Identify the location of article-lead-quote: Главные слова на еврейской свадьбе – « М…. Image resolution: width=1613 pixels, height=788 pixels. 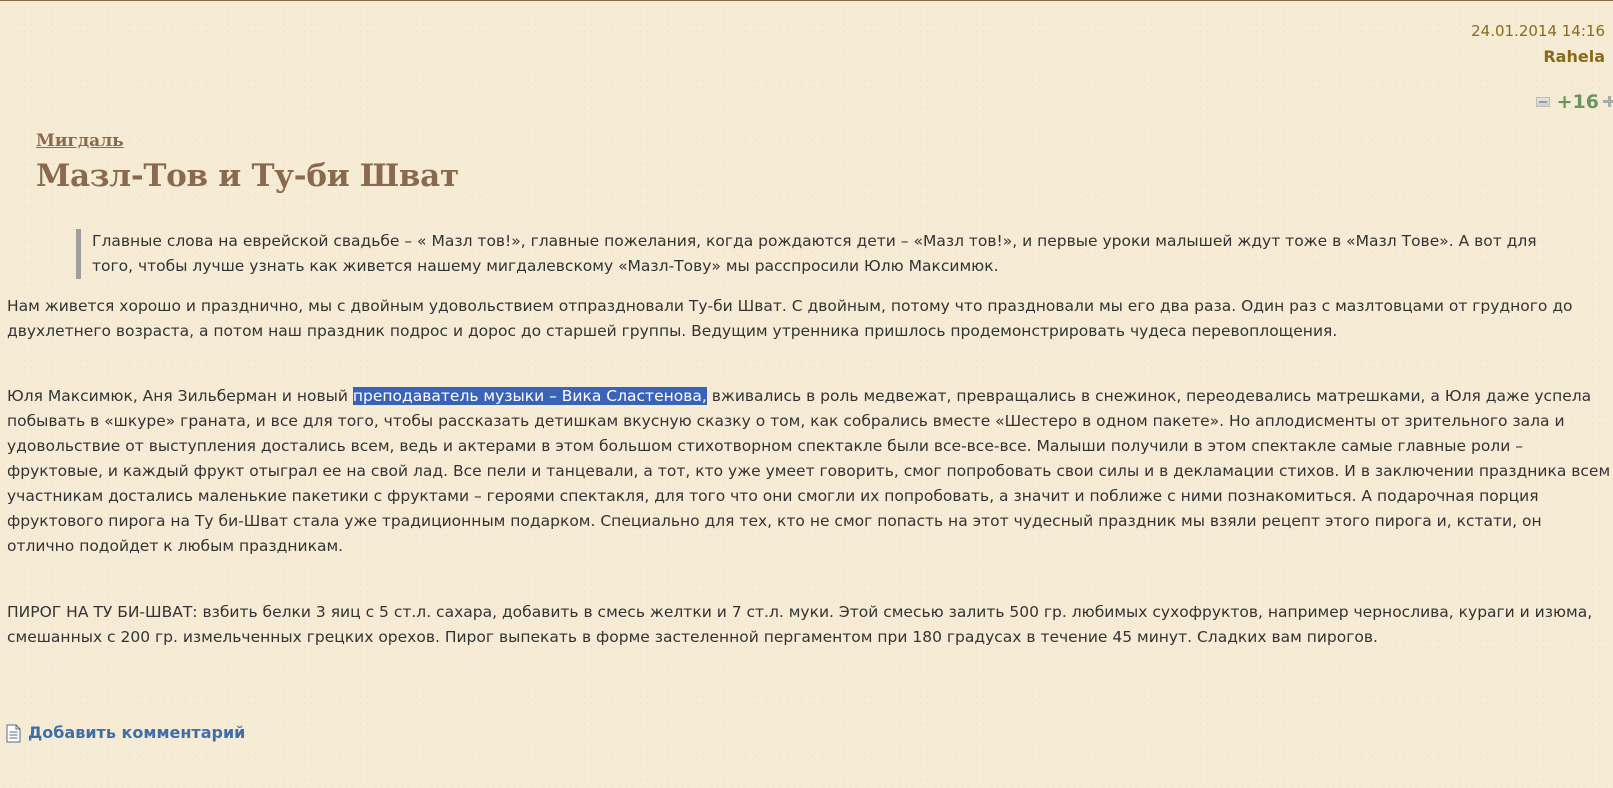
(816, 254).